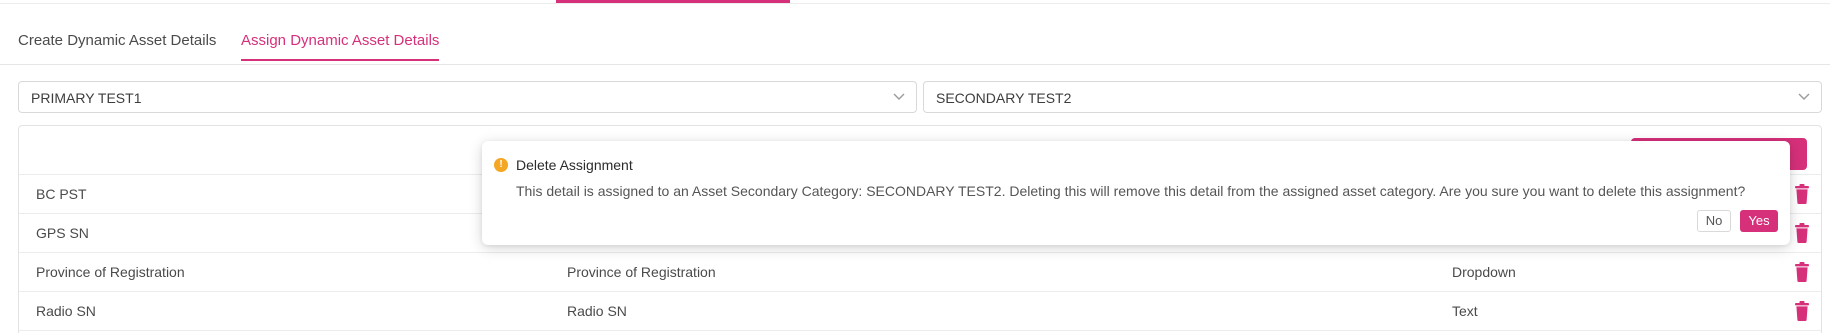 The image size is (1830, 333). I want to click on no-button: No, so click(1714, 221).